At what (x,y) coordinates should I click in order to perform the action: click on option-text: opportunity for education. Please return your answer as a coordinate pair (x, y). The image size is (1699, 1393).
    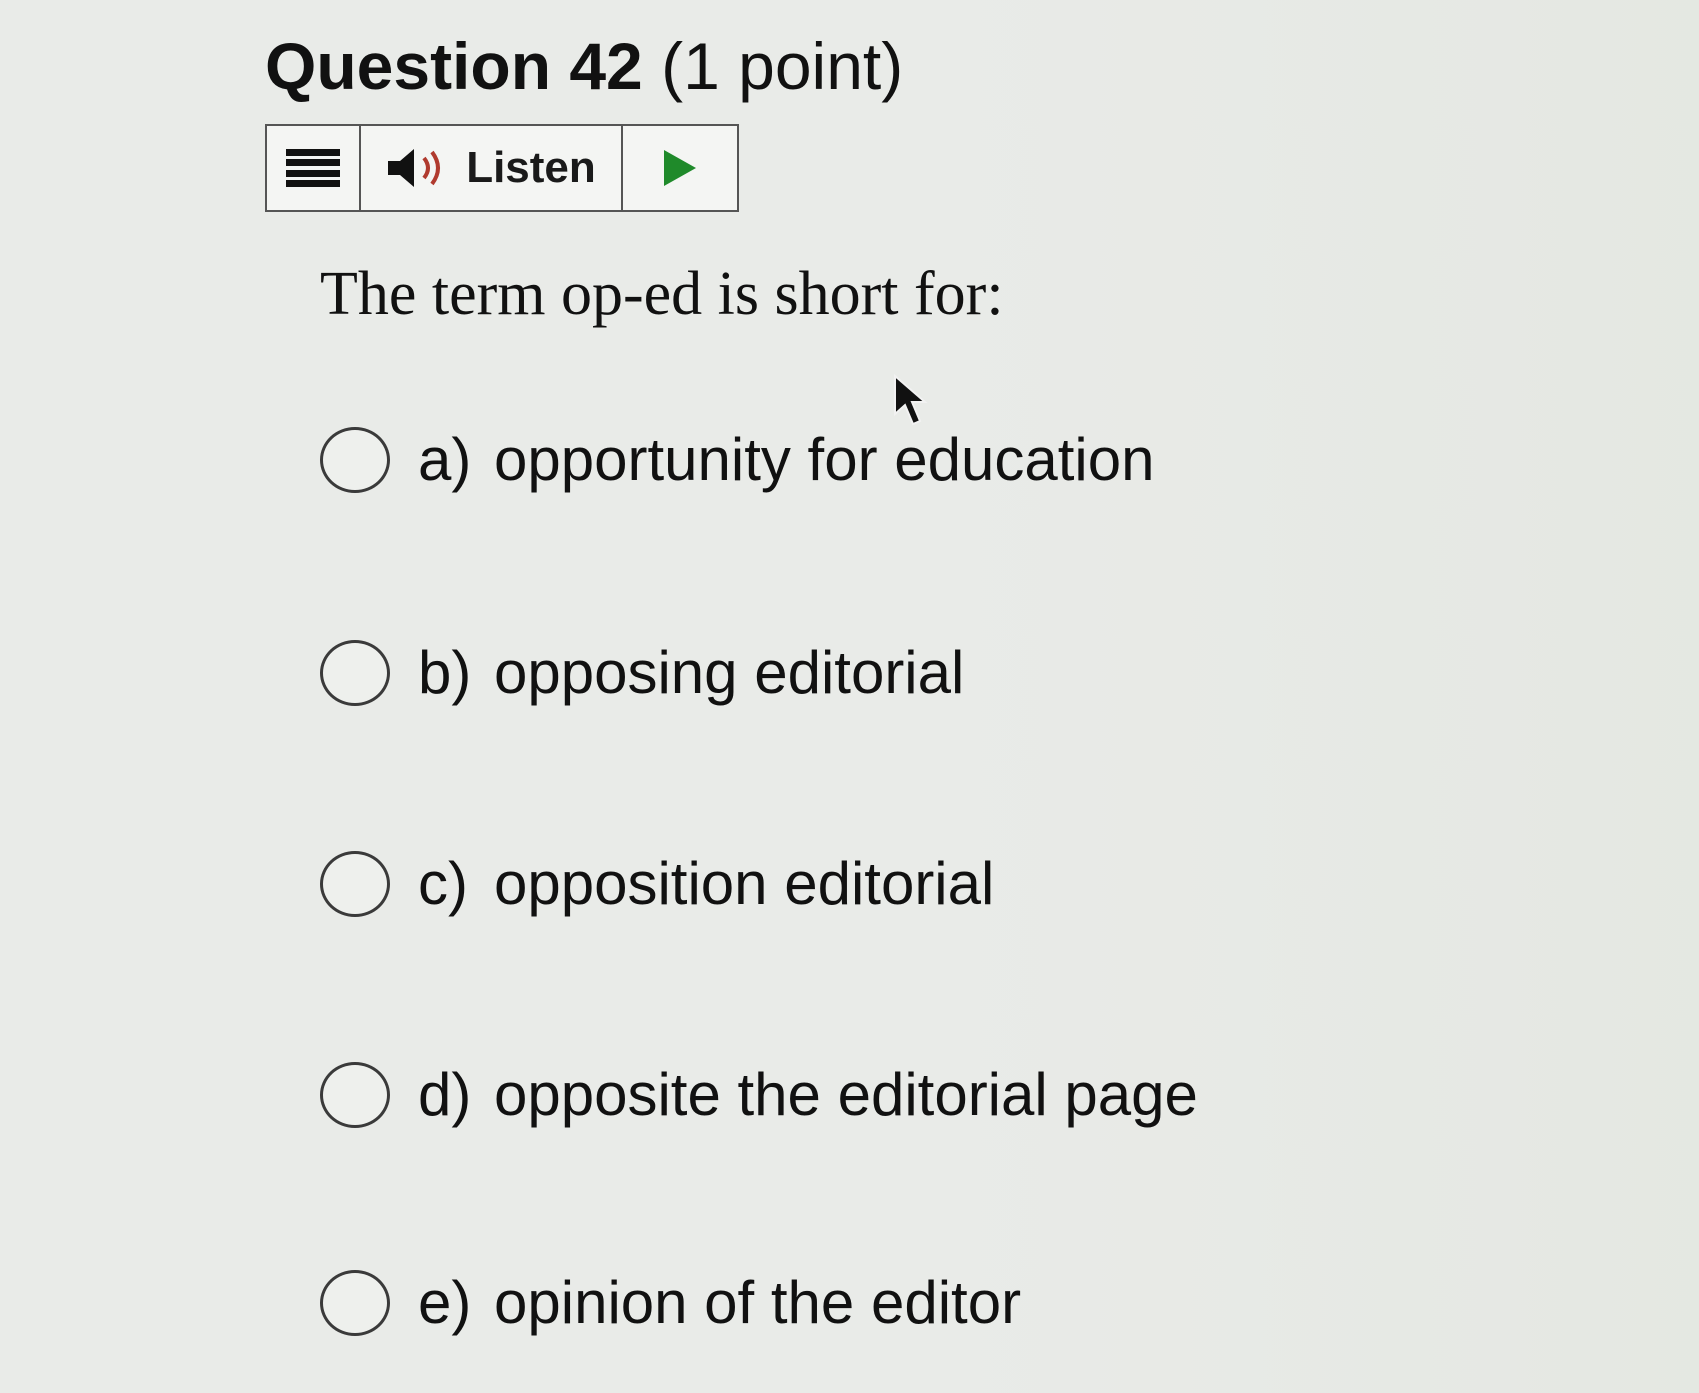
    Looking at the image, I should click on (824, 459).